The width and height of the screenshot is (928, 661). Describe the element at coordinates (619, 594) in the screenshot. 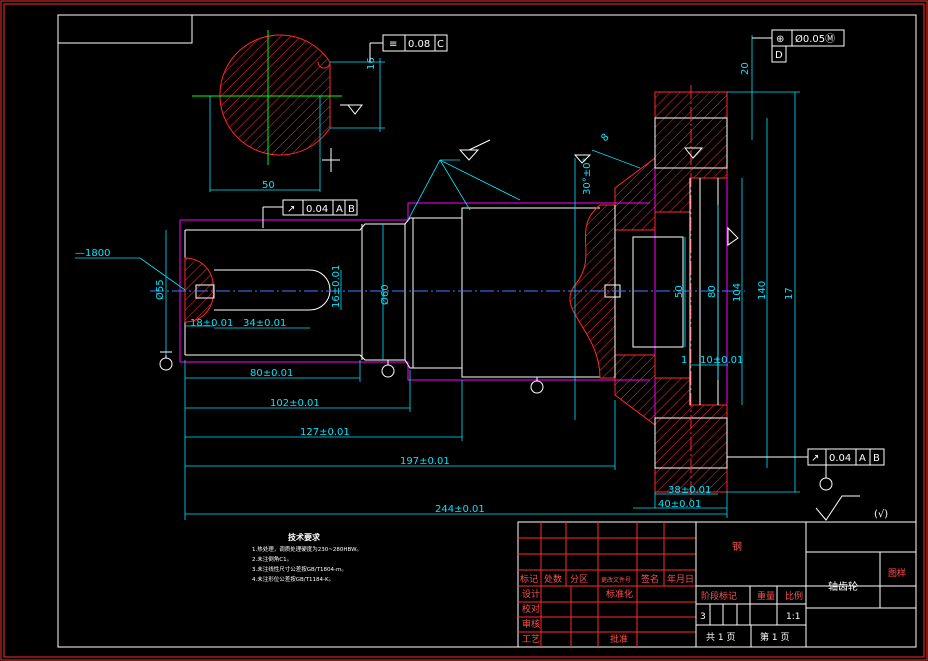

I see `std-label: 标准化` at that location.